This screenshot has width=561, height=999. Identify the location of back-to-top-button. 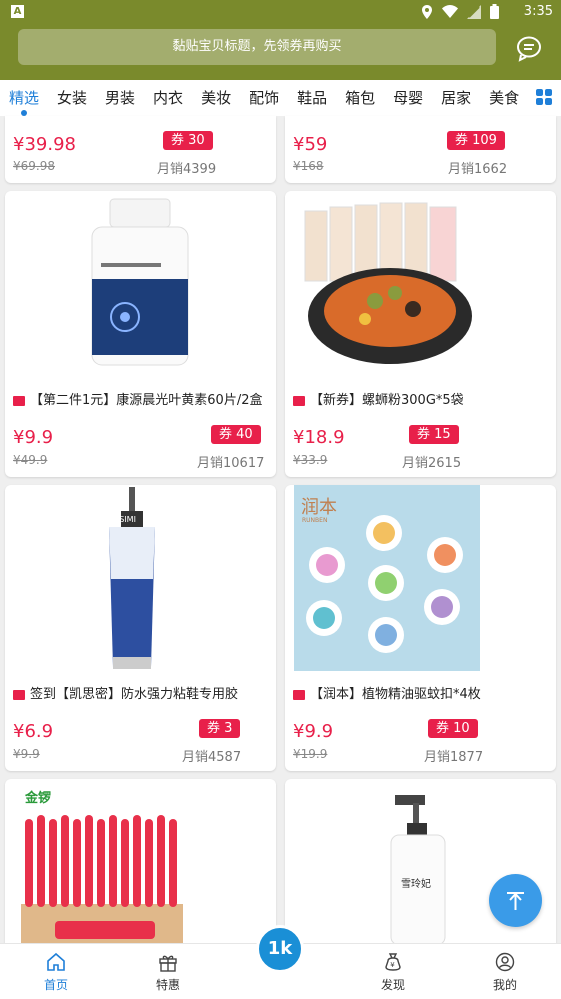
(515, 900).